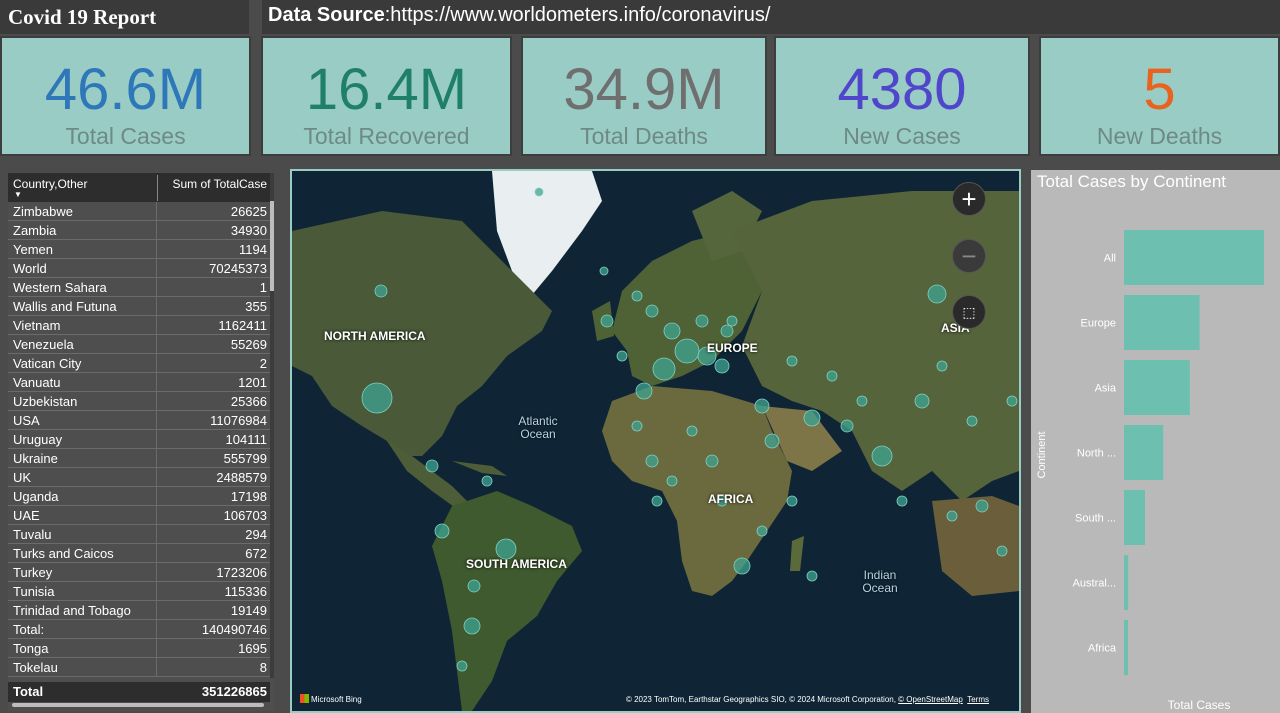 The height and width of the screenshot is (713, 1280). What do you see at coordinates (256, 553) in the screenshot?
I see `total-cases-value: 672` at bounding box center [256, 553].